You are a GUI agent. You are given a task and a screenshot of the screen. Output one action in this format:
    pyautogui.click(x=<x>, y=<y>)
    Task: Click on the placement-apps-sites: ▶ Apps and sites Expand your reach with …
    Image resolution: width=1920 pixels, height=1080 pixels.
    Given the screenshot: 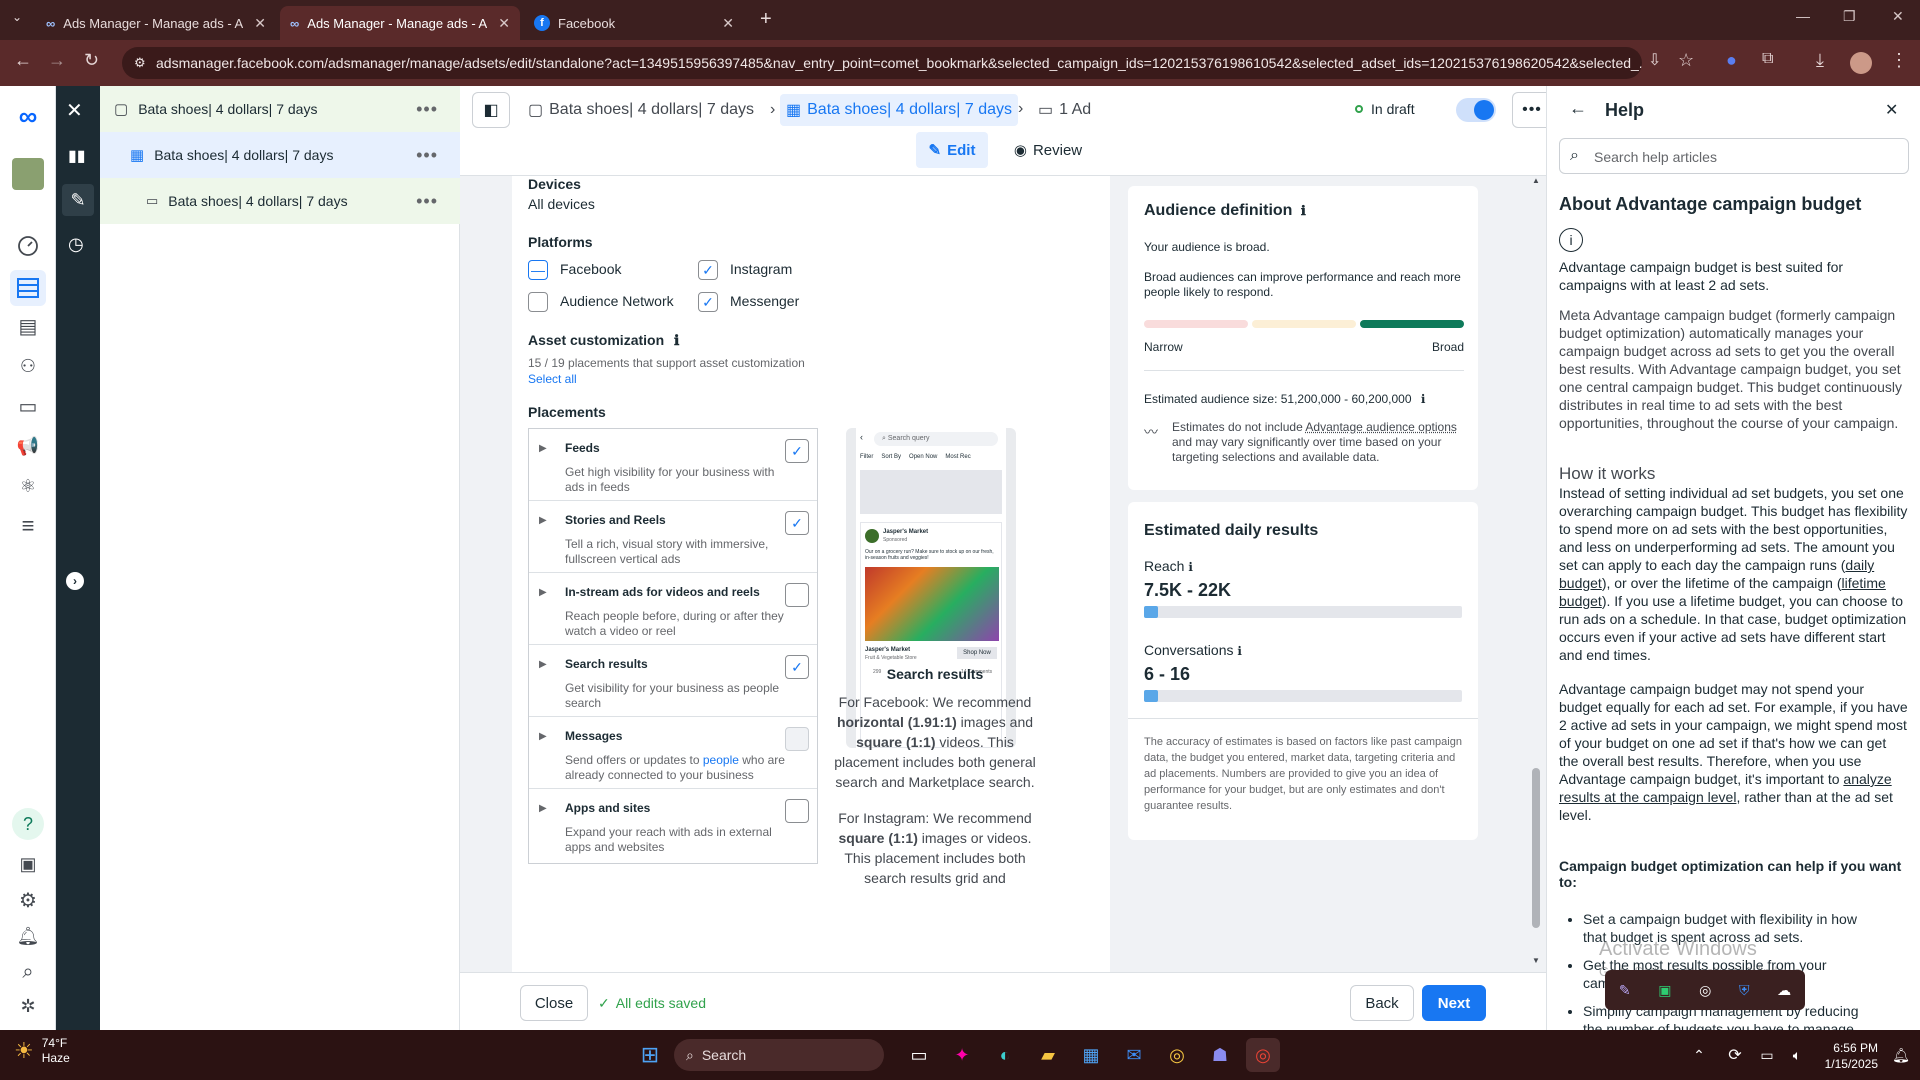 What is the action you would take?
    pyautogui.click(x=673, y=825)
    